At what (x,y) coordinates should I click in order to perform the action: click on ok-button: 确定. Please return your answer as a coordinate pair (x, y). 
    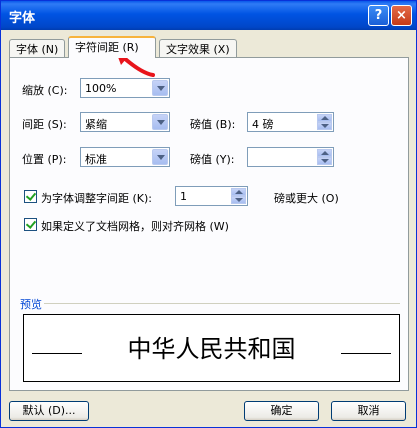
    Looking at the image, I should click on (281, 411).